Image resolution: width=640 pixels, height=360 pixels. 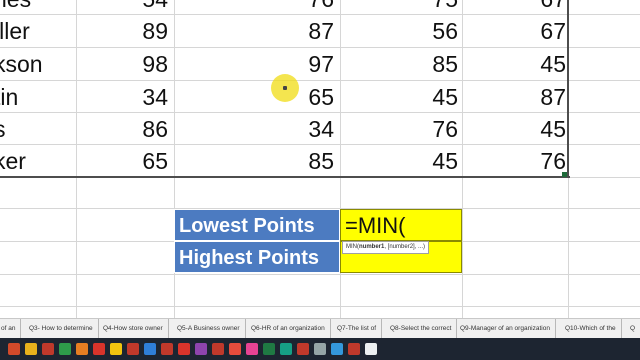 What do you see at coordinates (124, 31) in the screenshot?
I see `score-cell: 89` at bounding box center [124, 31].